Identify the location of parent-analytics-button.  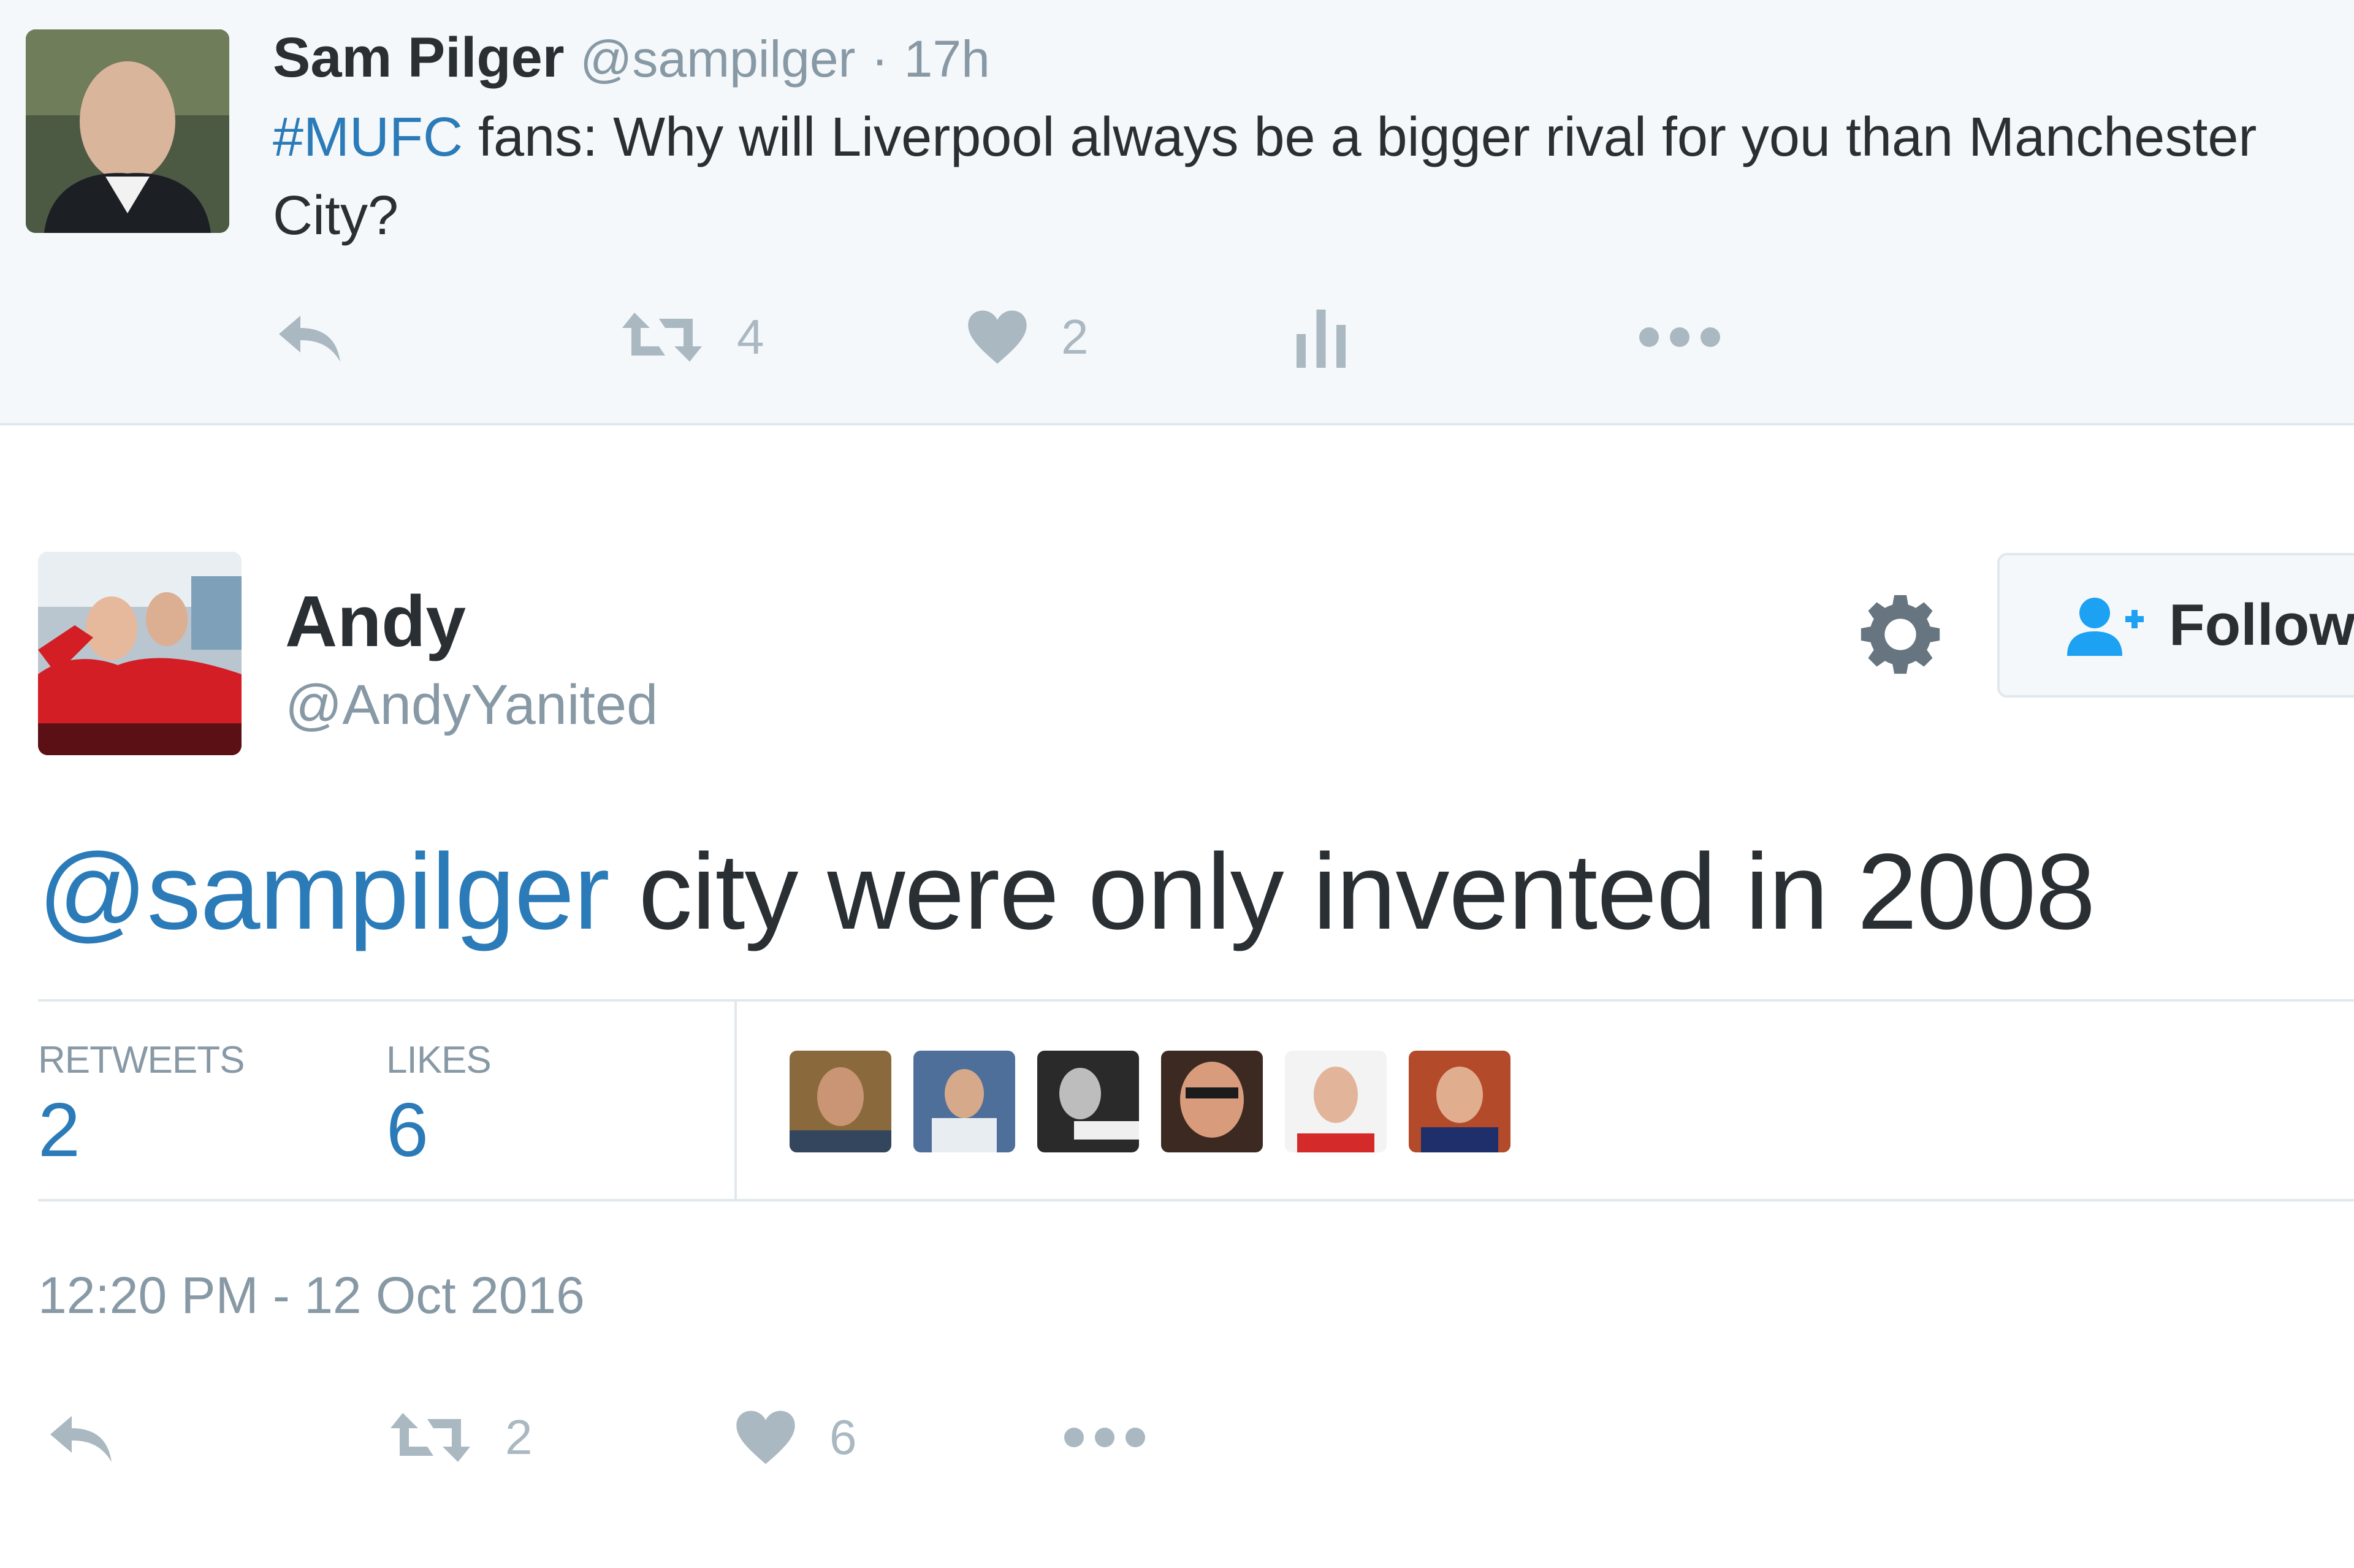
(1321, 337).